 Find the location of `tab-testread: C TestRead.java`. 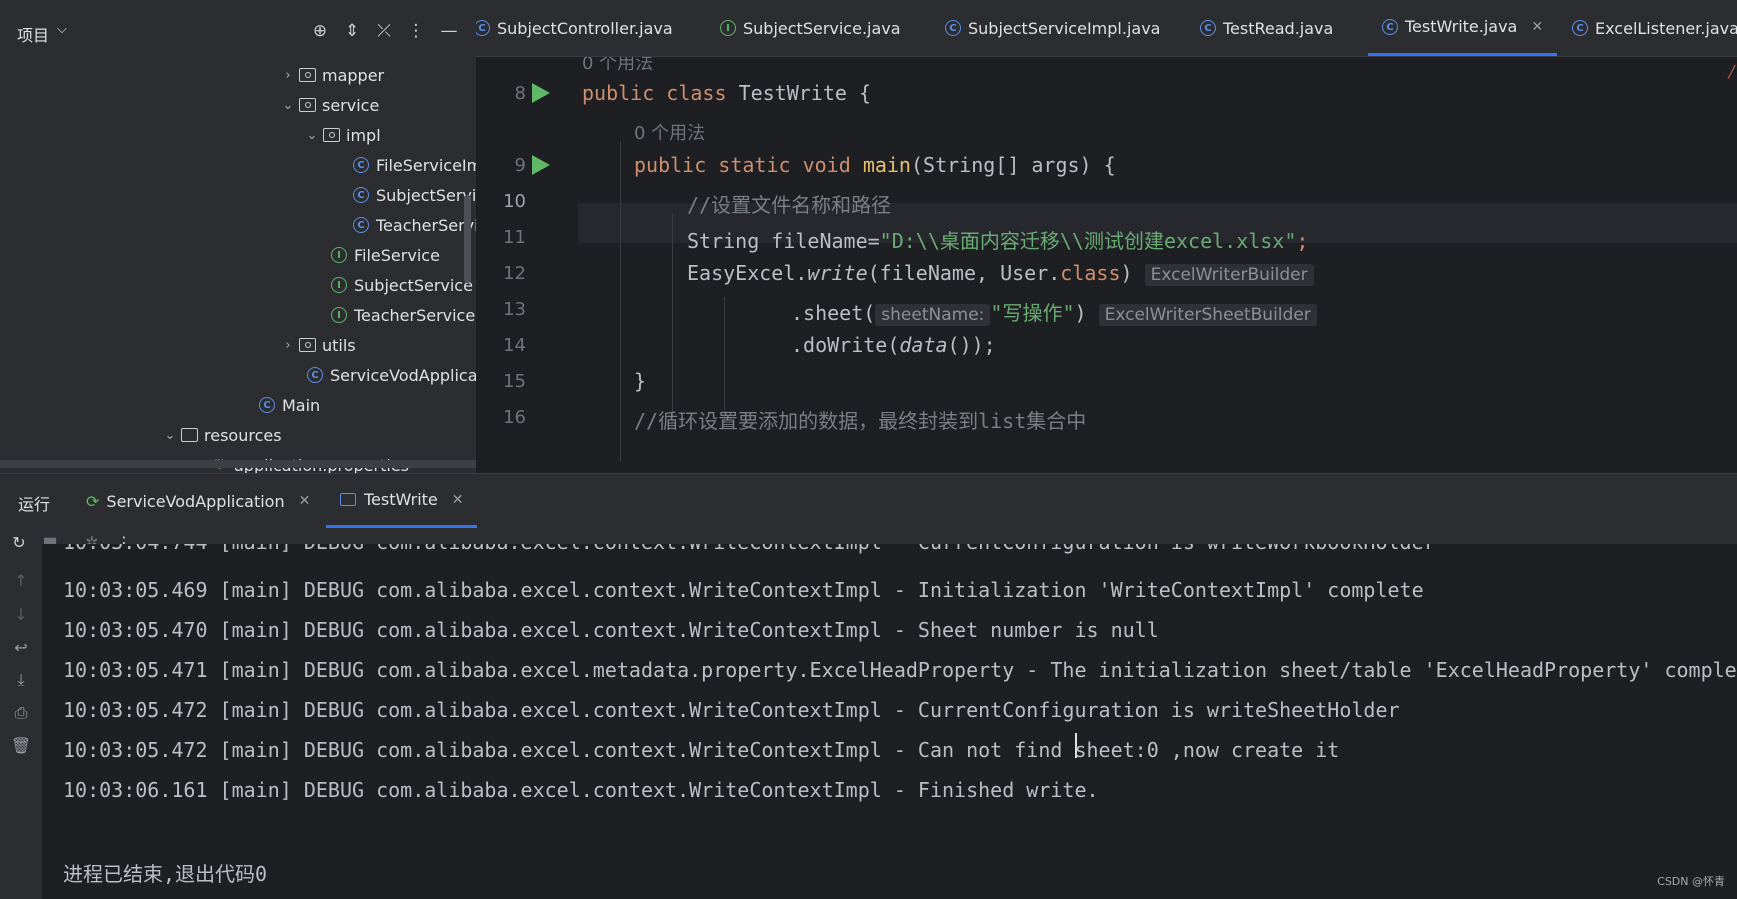

tab-testread: C TestRead.java is located at coordinates (1266, 28).